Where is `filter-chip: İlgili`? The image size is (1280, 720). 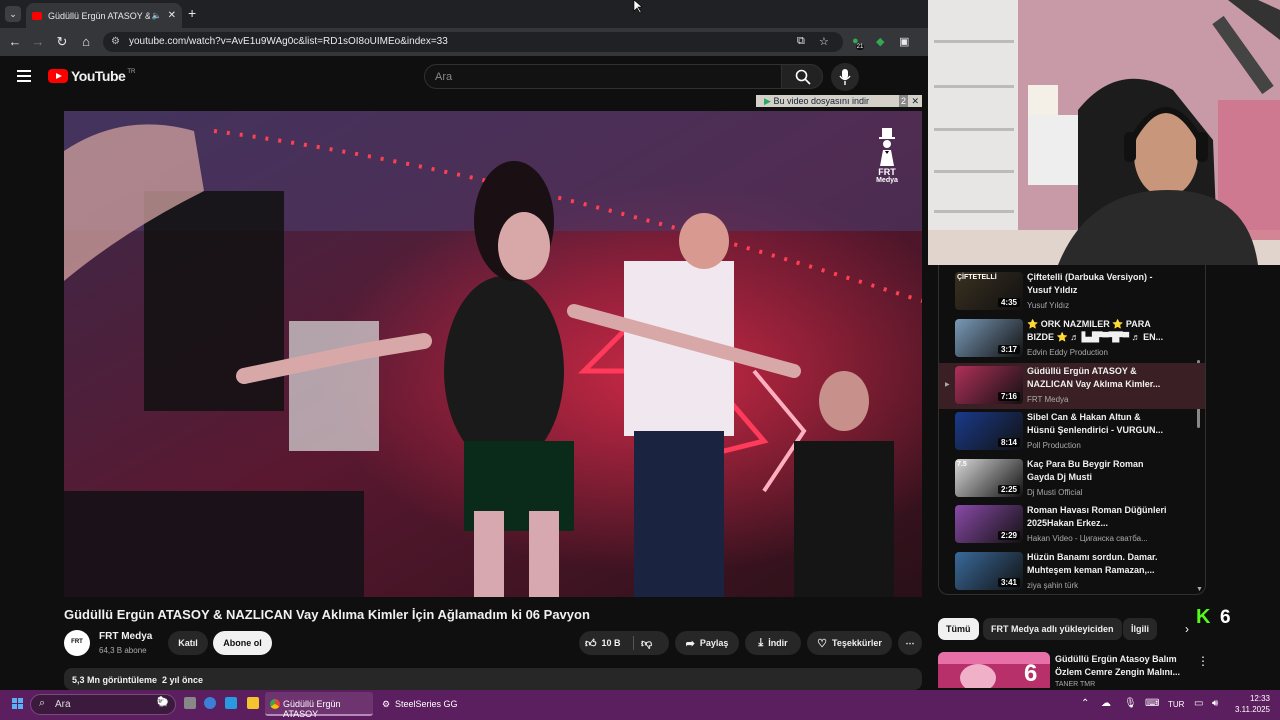 filter-chip: İlgili is located at coordinates (1140, 629).